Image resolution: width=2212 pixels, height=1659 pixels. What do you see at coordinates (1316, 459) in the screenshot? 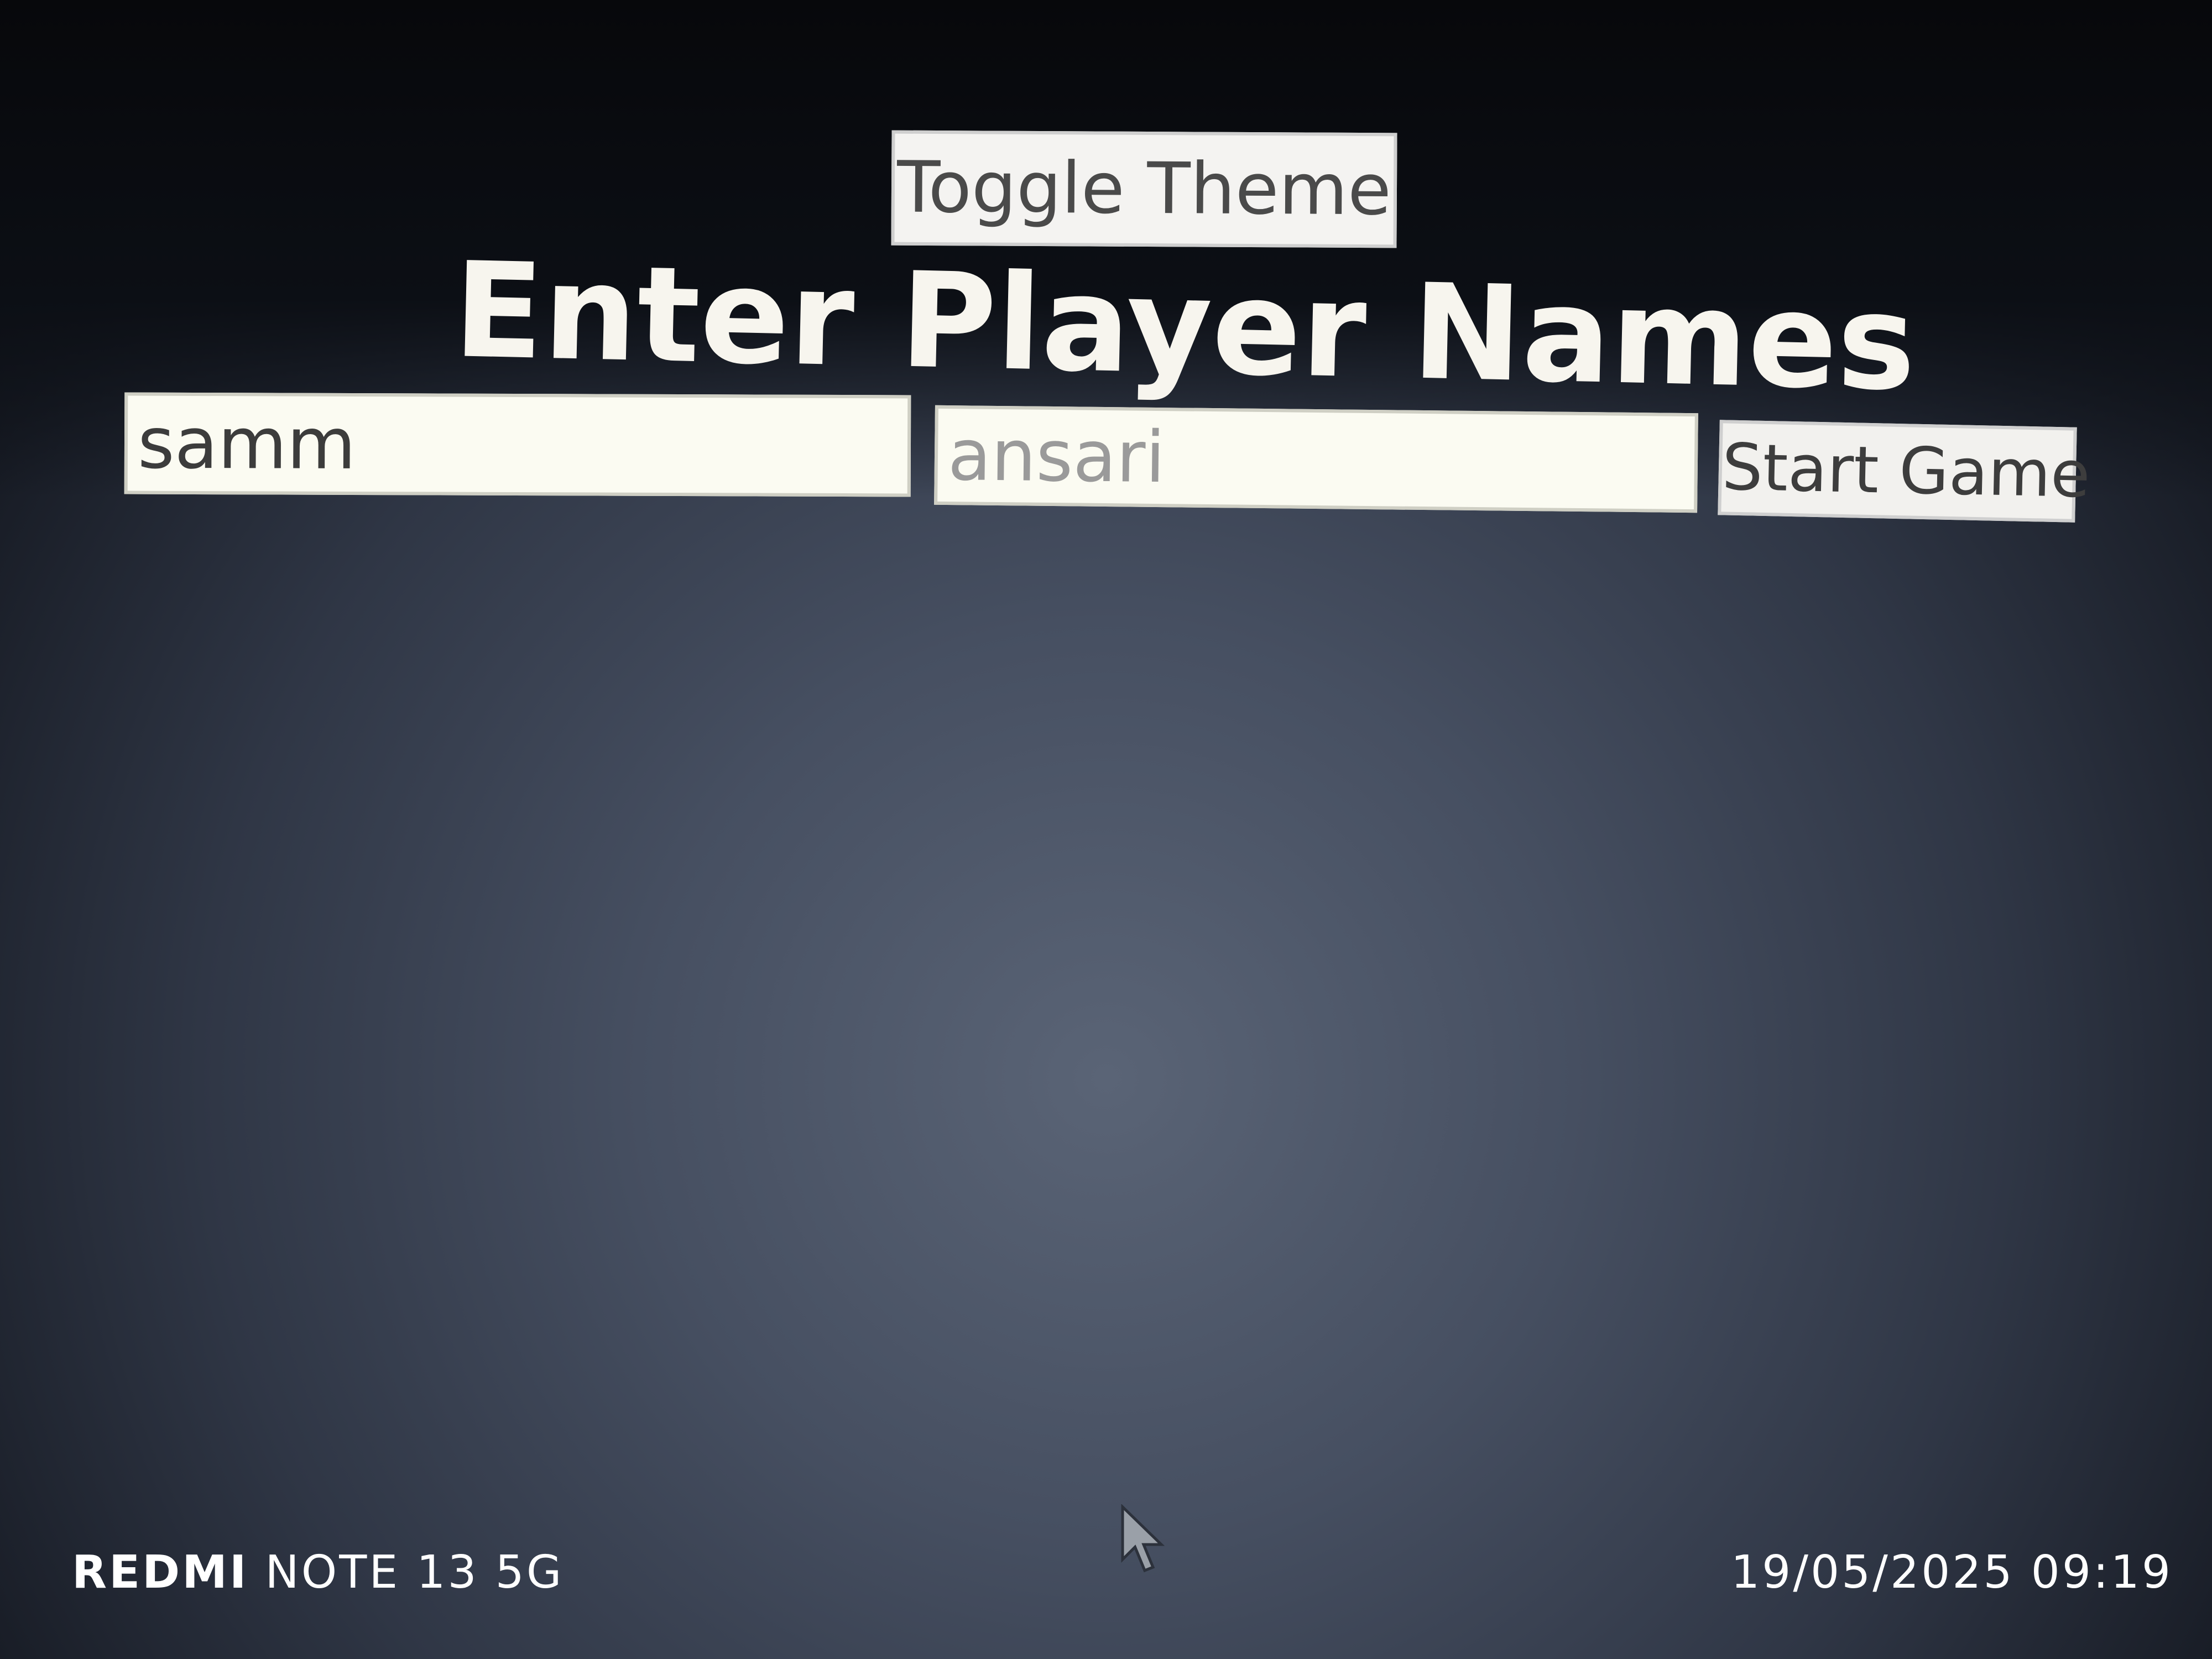
I see `player-two-name-input` at bounding box center [1316, 459].